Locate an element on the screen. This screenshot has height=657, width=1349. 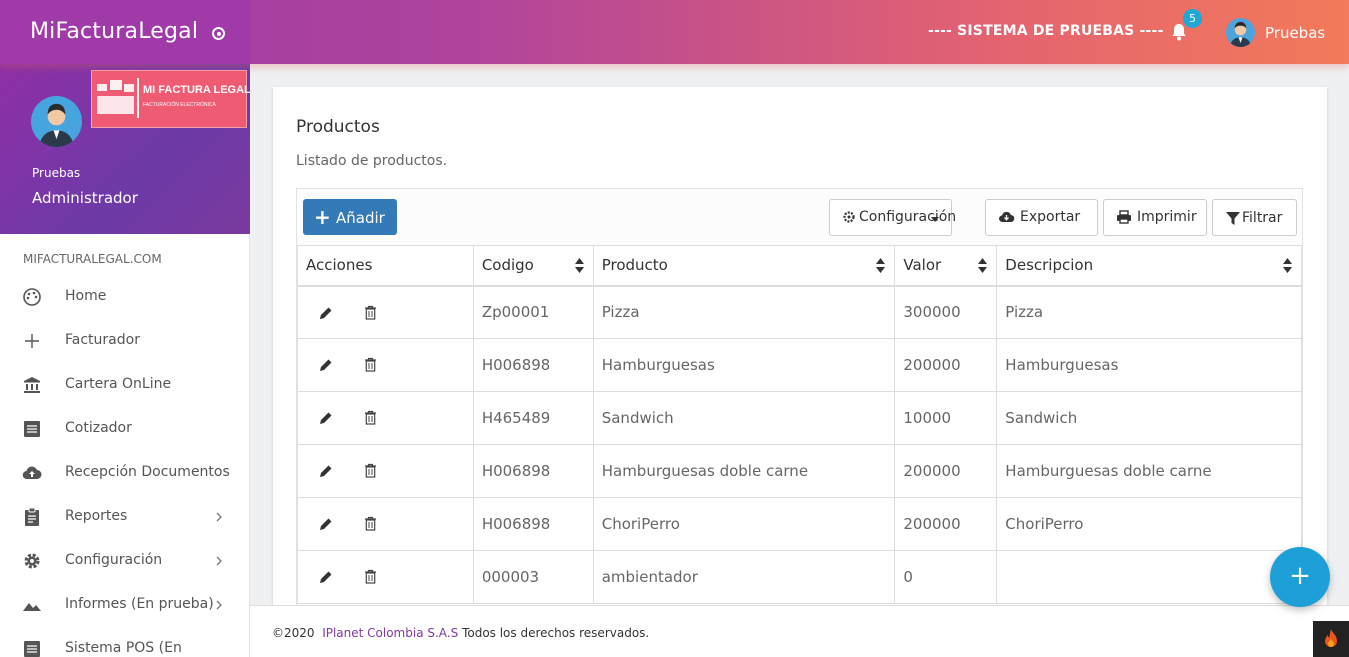
gear-icon is located at coordinates (849, 217).